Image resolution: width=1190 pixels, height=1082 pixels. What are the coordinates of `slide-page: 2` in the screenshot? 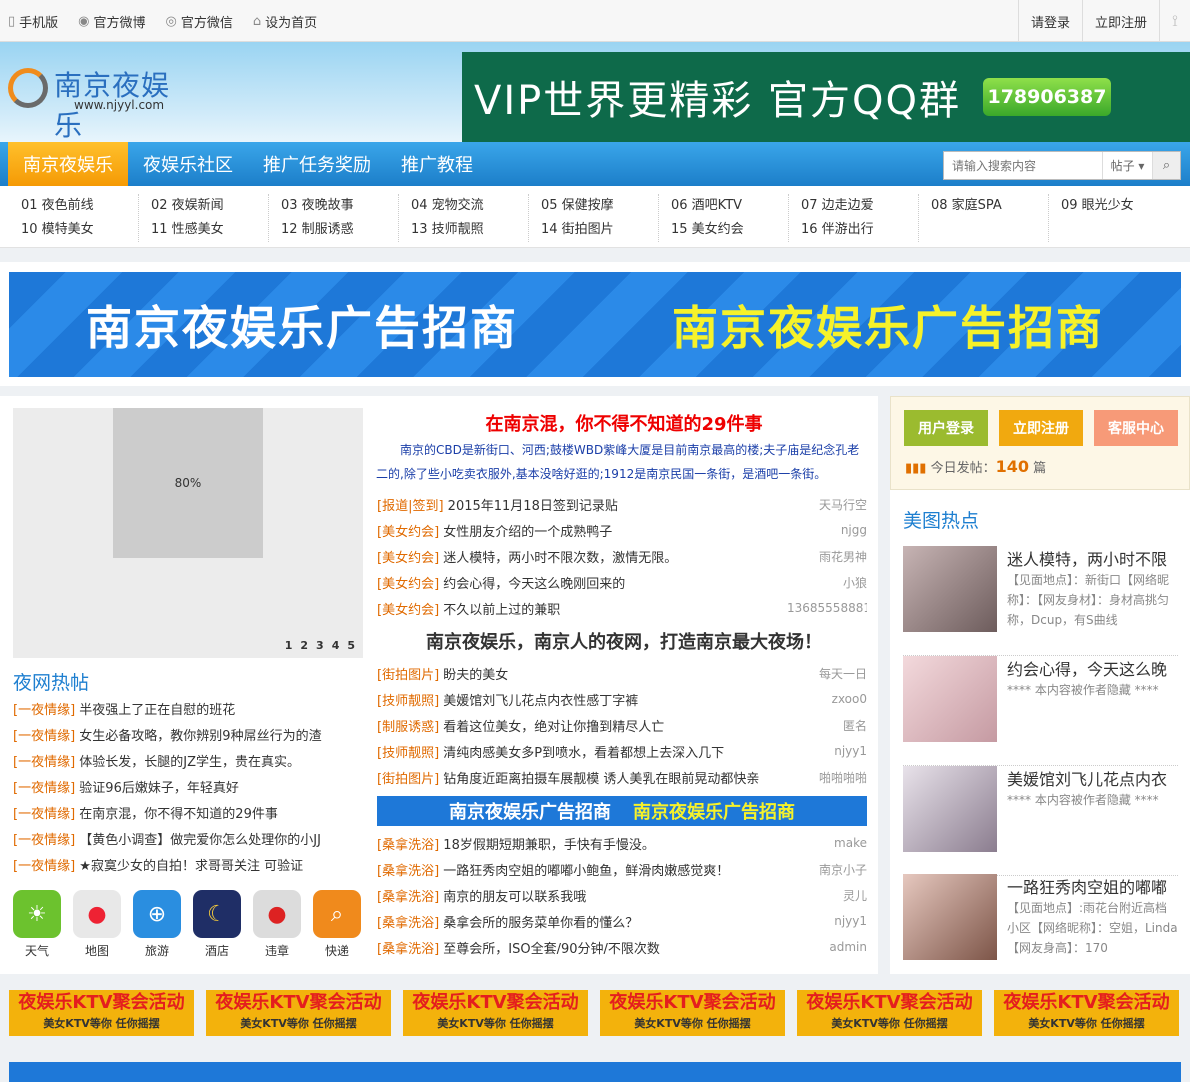 It's located at (304, 645).